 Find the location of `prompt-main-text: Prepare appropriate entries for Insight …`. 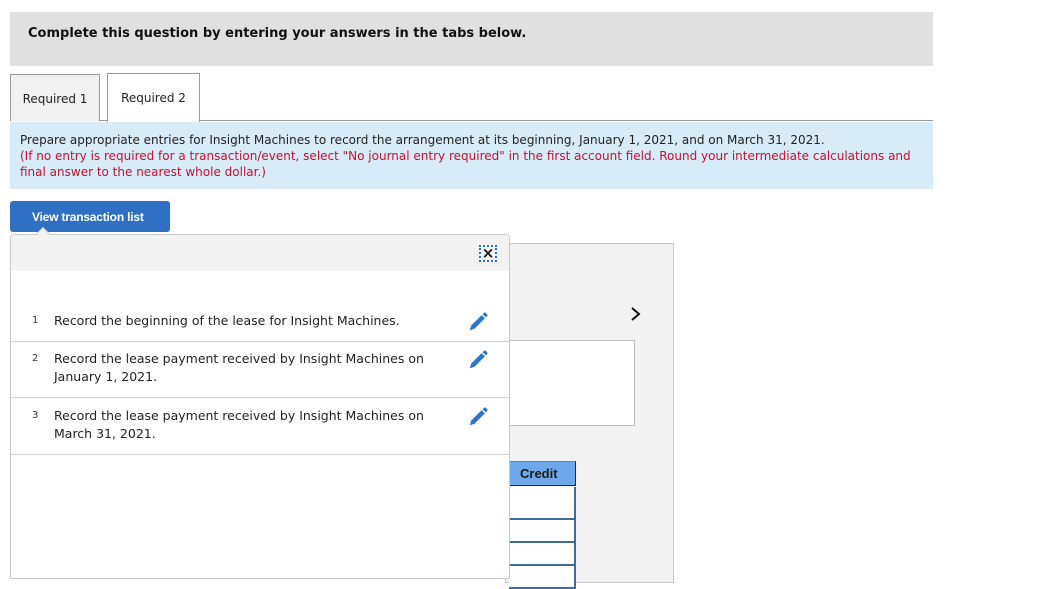

prompt-main-text: Prepare appropriate entries for Insight … is located at coordinates (422, 140).